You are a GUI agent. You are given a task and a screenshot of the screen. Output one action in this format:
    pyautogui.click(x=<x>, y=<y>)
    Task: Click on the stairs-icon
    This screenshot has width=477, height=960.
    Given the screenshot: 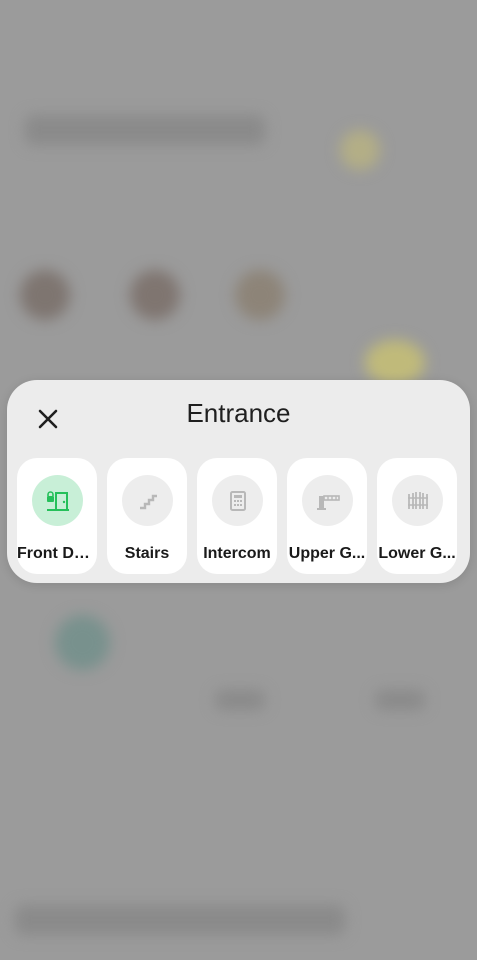 What is the action you would take?
    pyautogui.click(x=148, y=501)
    